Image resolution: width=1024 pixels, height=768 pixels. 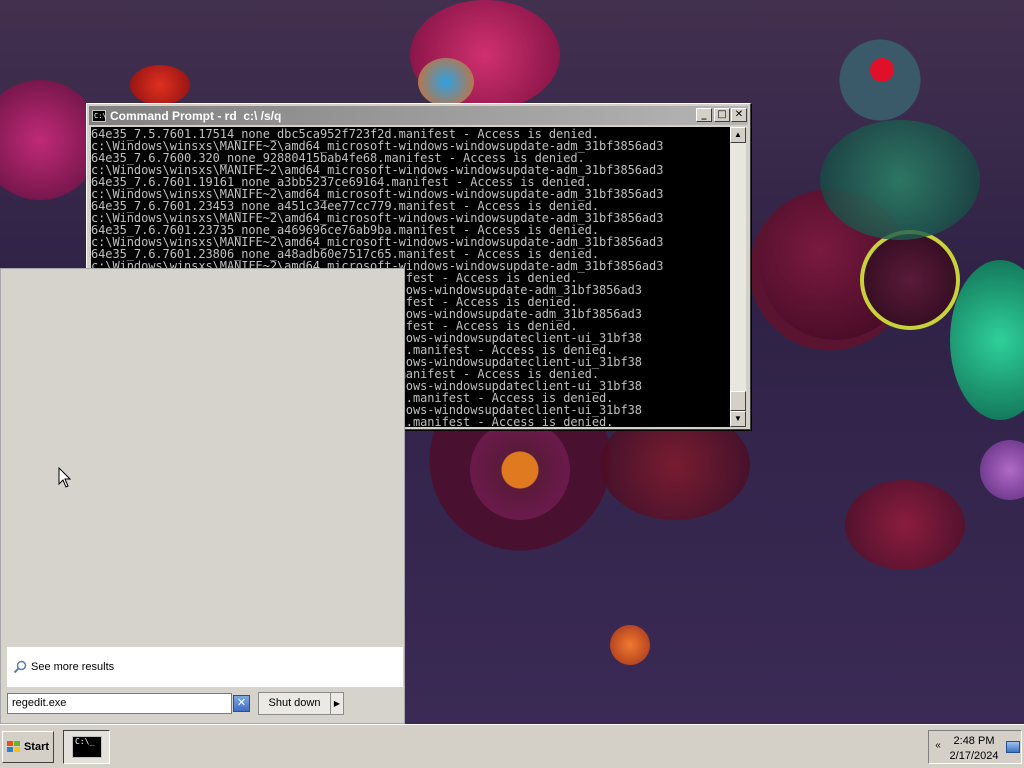 I want to click on windows-logo-icon, so click(x=13, y=746).